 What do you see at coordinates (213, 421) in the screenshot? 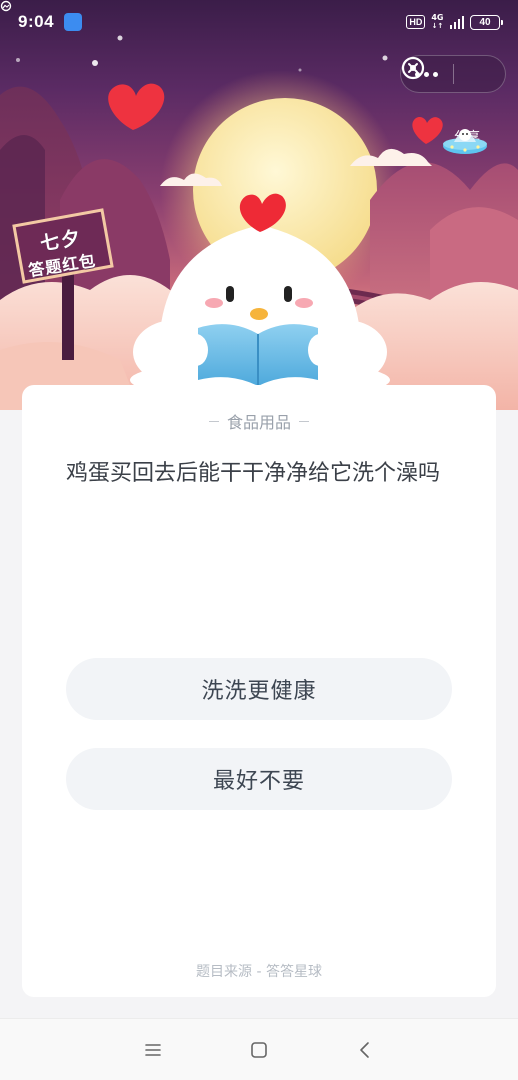
I see `category-dash-left` at bounding box center [213, 421].